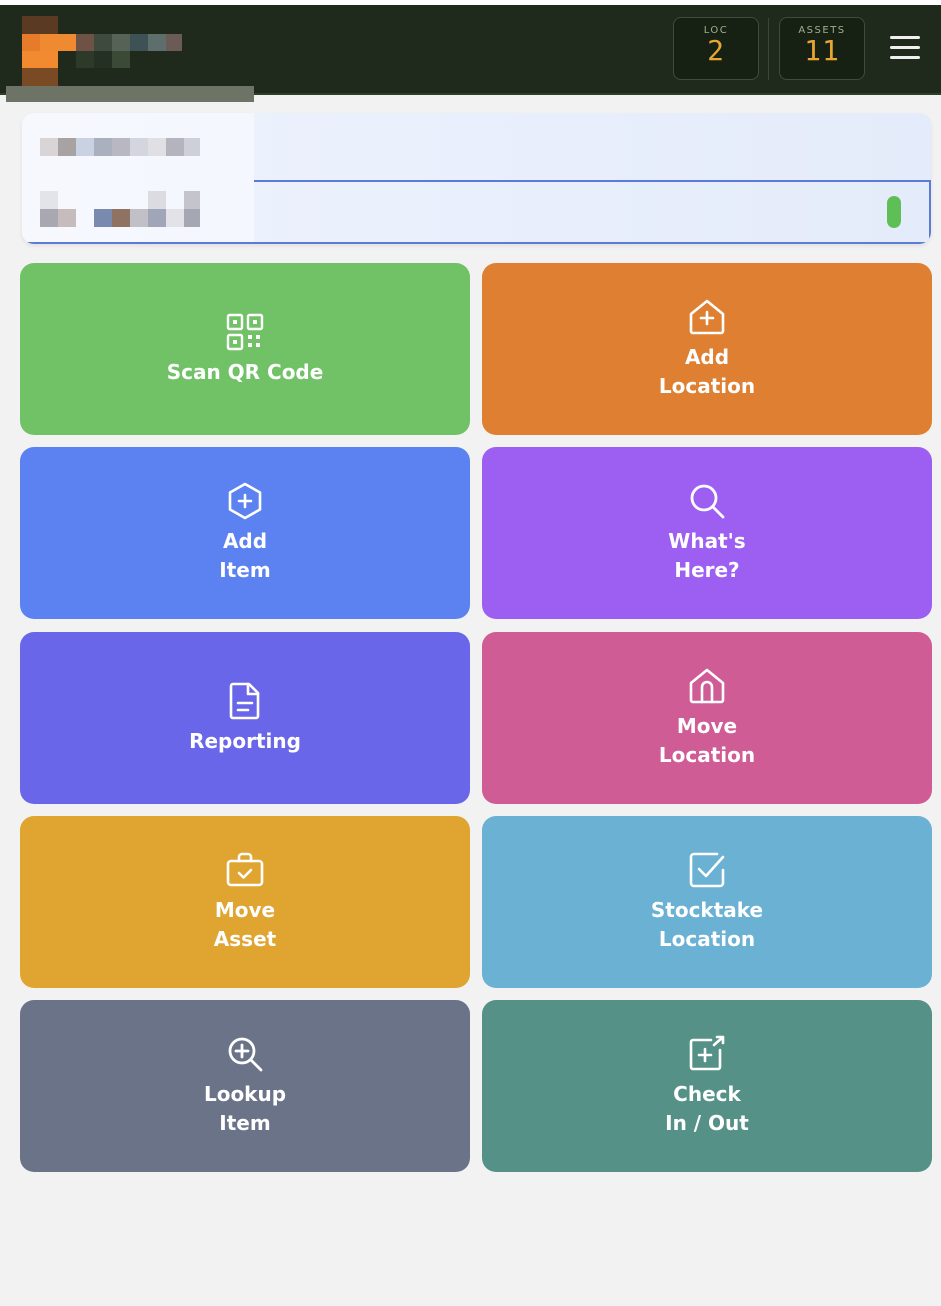 The width and height of the screenshot is (941, 1306). I want to click on move-location-button: Move Location, so click(707, 718).